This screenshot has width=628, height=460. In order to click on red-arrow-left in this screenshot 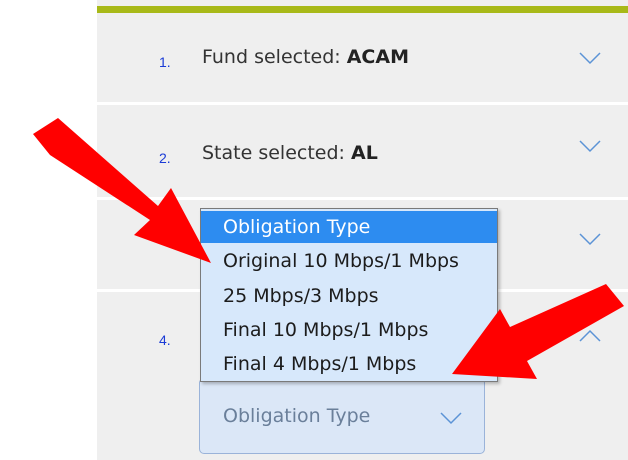, I will do `click(122, 190)`.